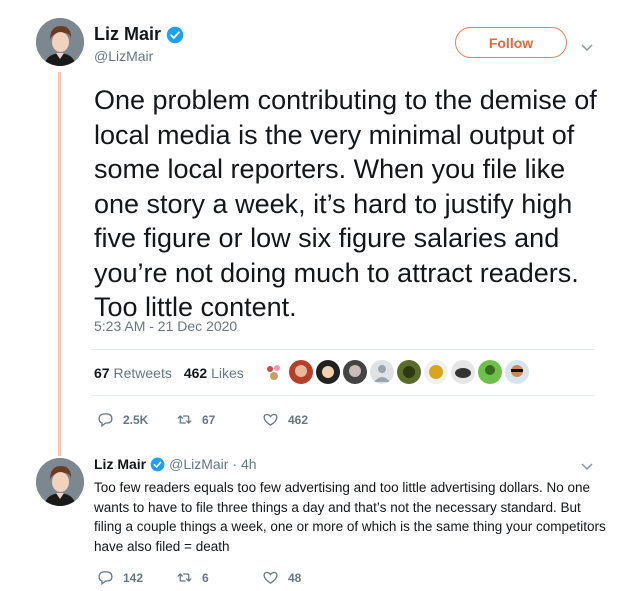  I want to click on tweet-timestamp: 5:23 AM - 21 Dec 2020, so click(165, 326).